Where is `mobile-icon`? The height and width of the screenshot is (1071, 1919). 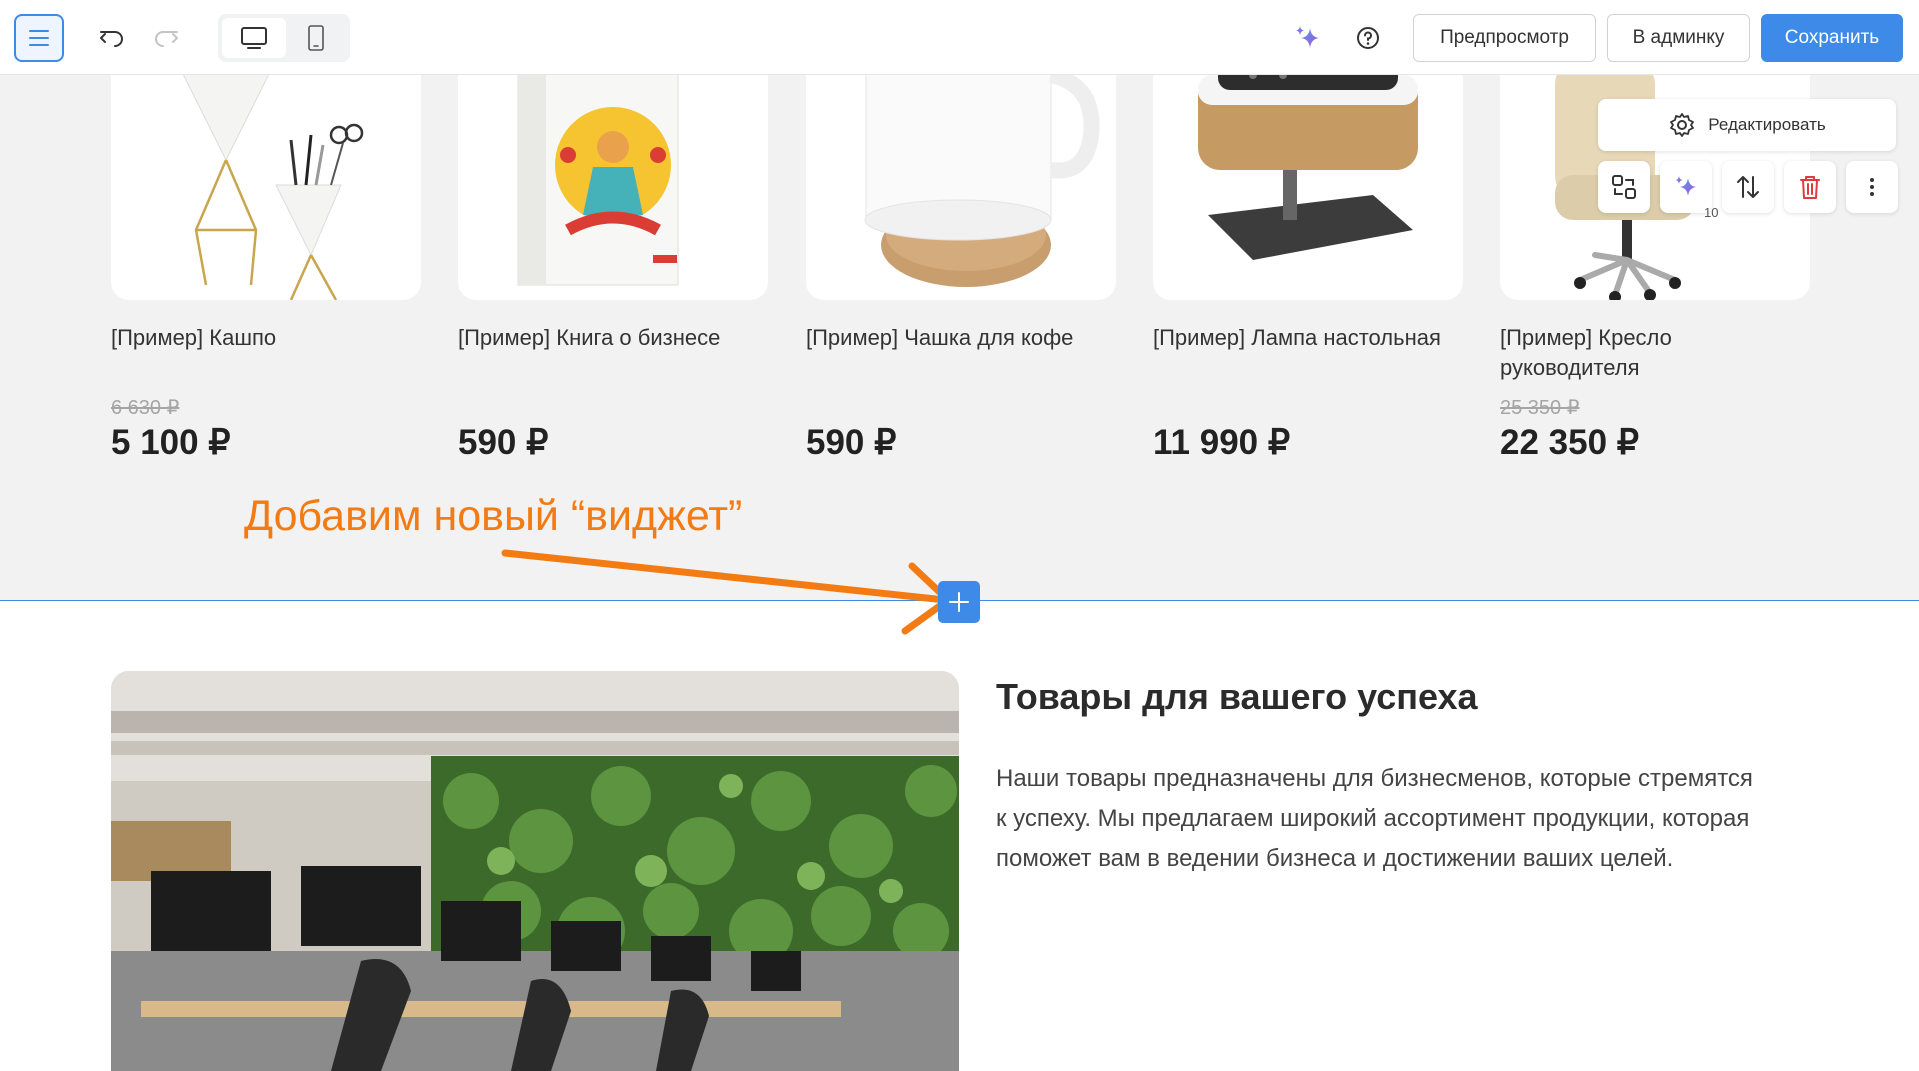
mobile-icon is located at coordinates (316, 38).